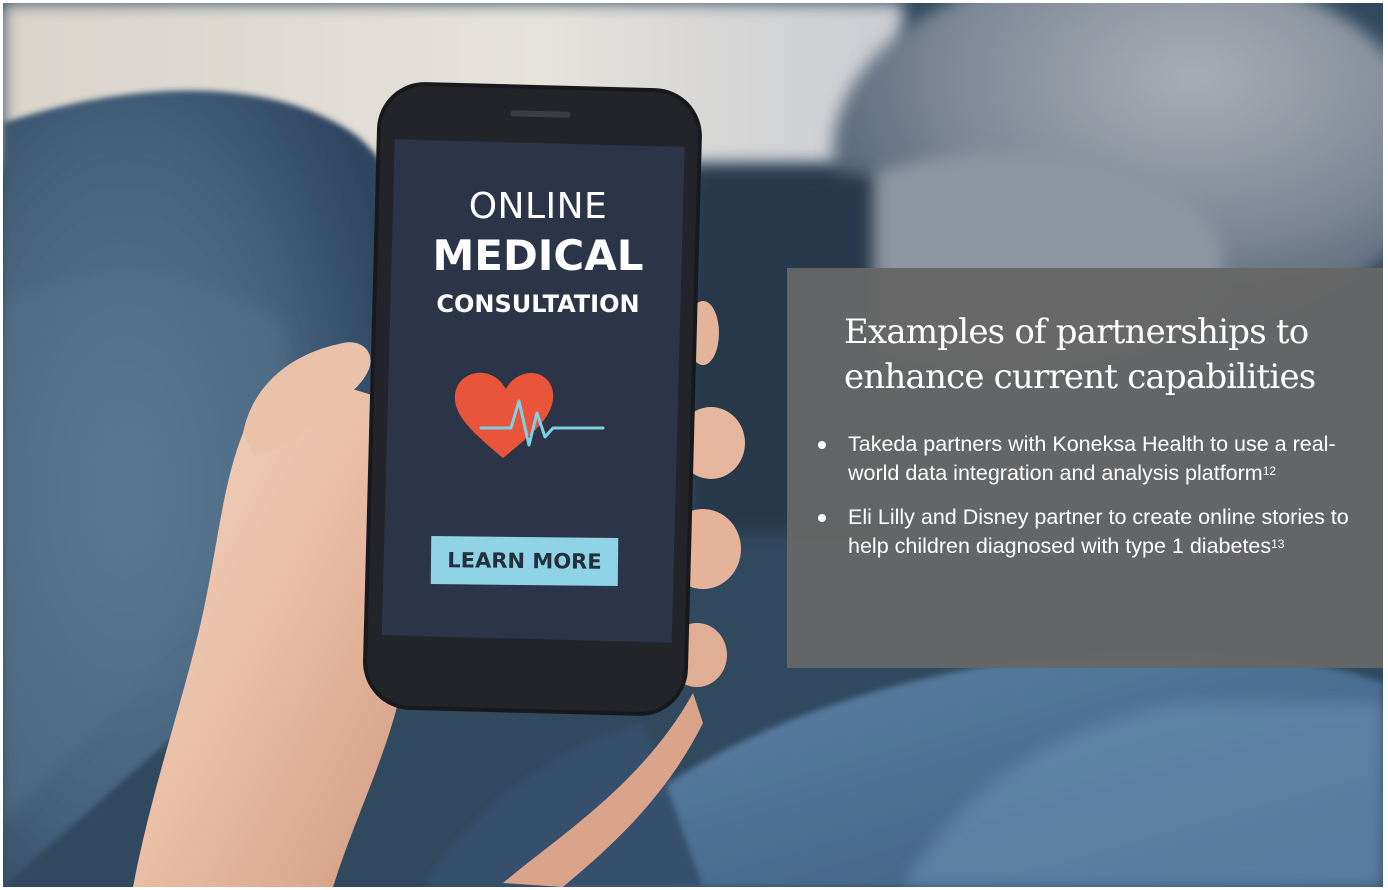  I want to click on footnote-ref: 12, so click(1269, 471).